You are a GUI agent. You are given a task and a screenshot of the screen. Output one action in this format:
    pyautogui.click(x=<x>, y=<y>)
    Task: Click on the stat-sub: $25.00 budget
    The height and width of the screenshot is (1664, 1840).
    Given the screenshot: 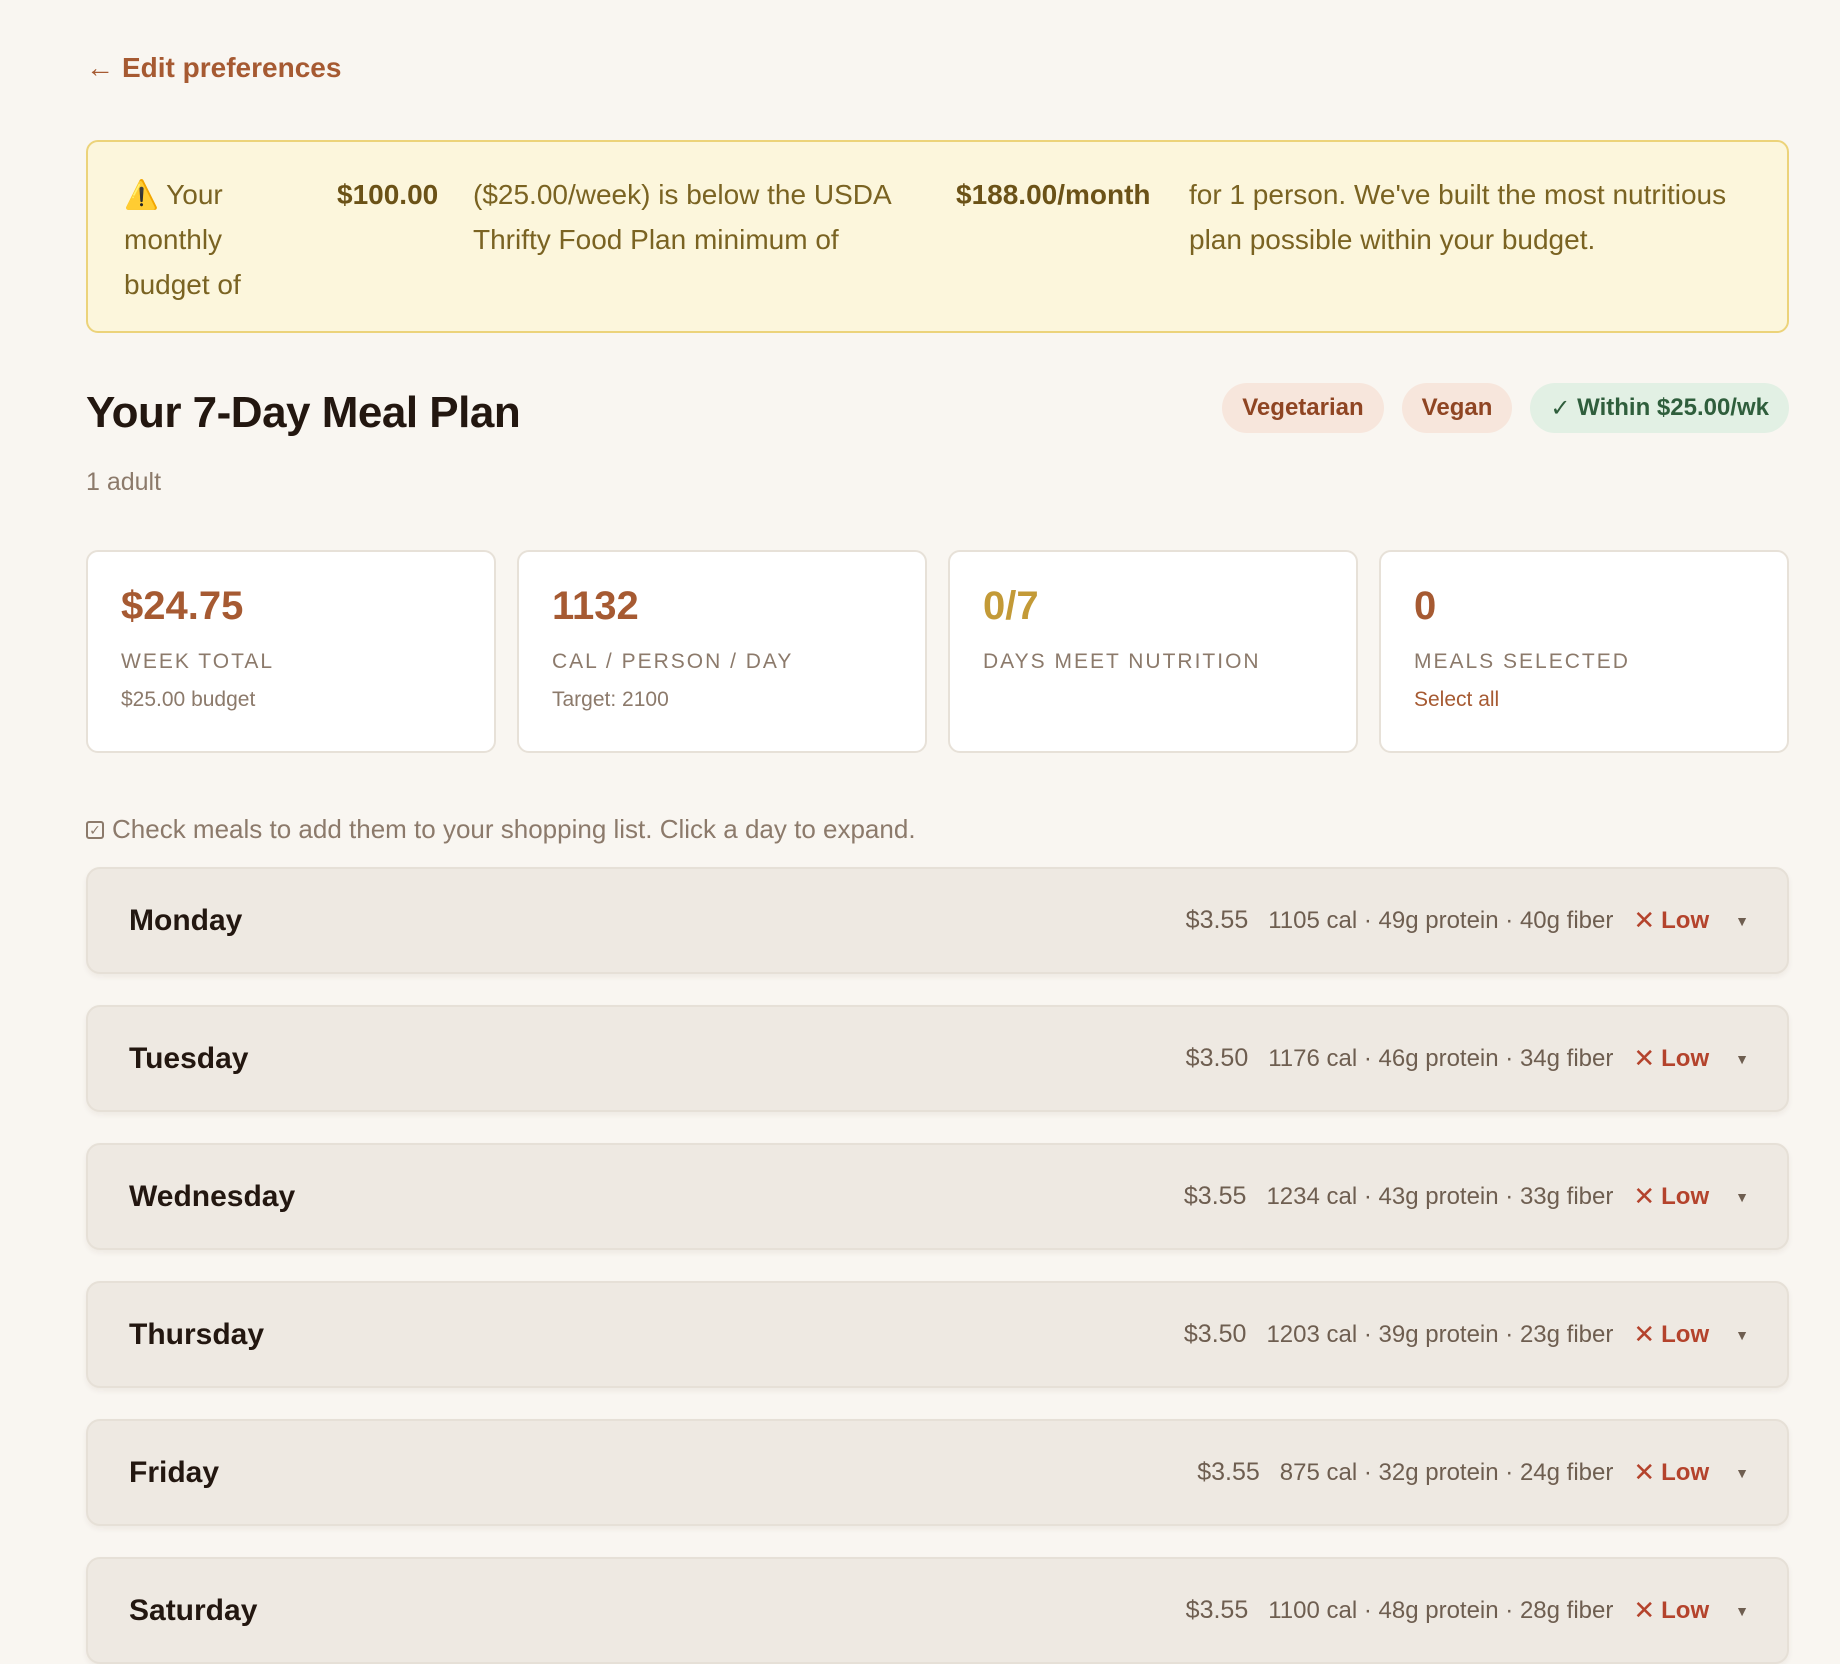 What is the action you would take?
    pyautogui.click(x=188, y=699)
    